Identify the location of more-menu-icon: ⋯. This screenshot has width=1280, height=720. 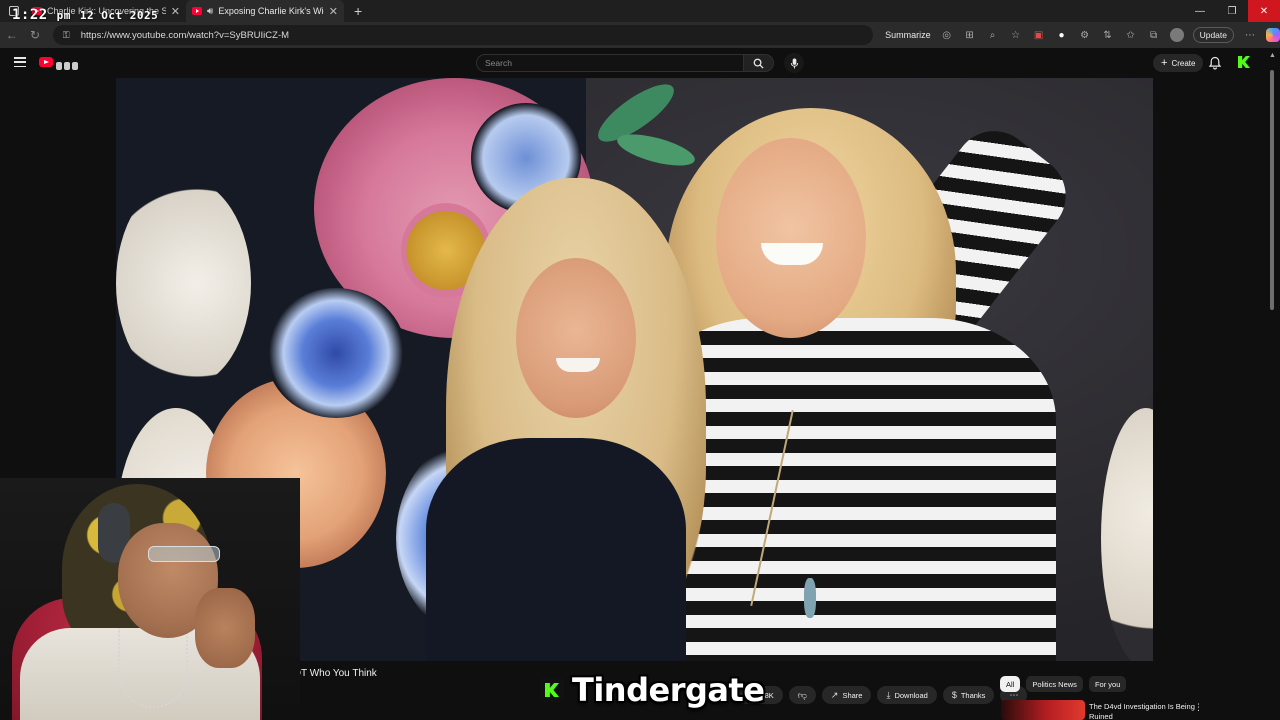
(1250, 35).